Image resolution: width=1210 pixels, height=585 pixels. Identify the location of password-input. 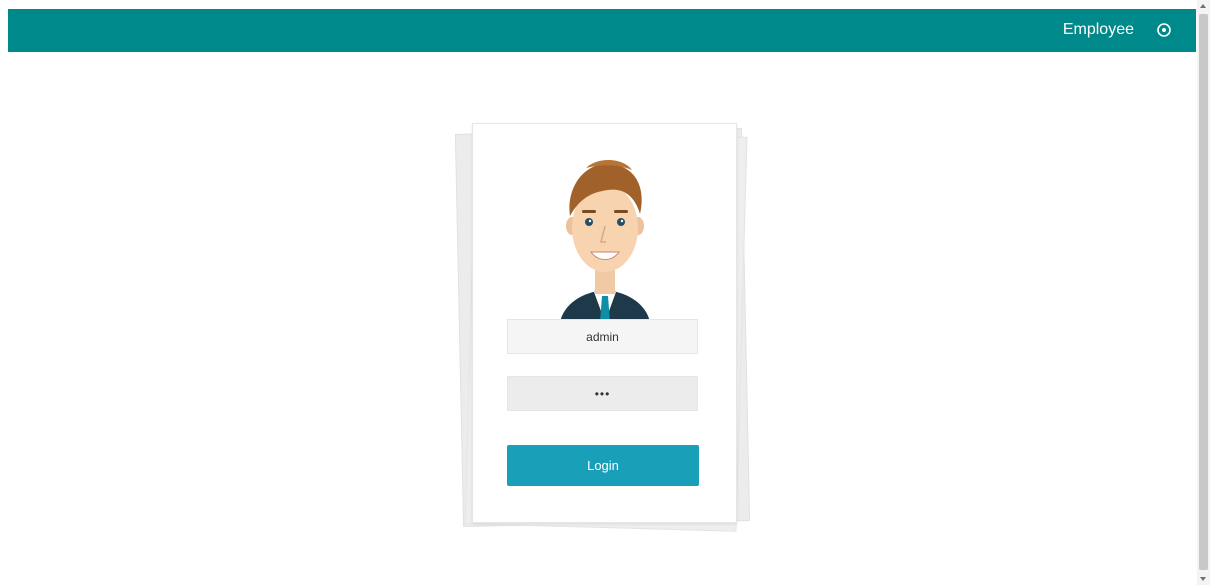
(602, 393).